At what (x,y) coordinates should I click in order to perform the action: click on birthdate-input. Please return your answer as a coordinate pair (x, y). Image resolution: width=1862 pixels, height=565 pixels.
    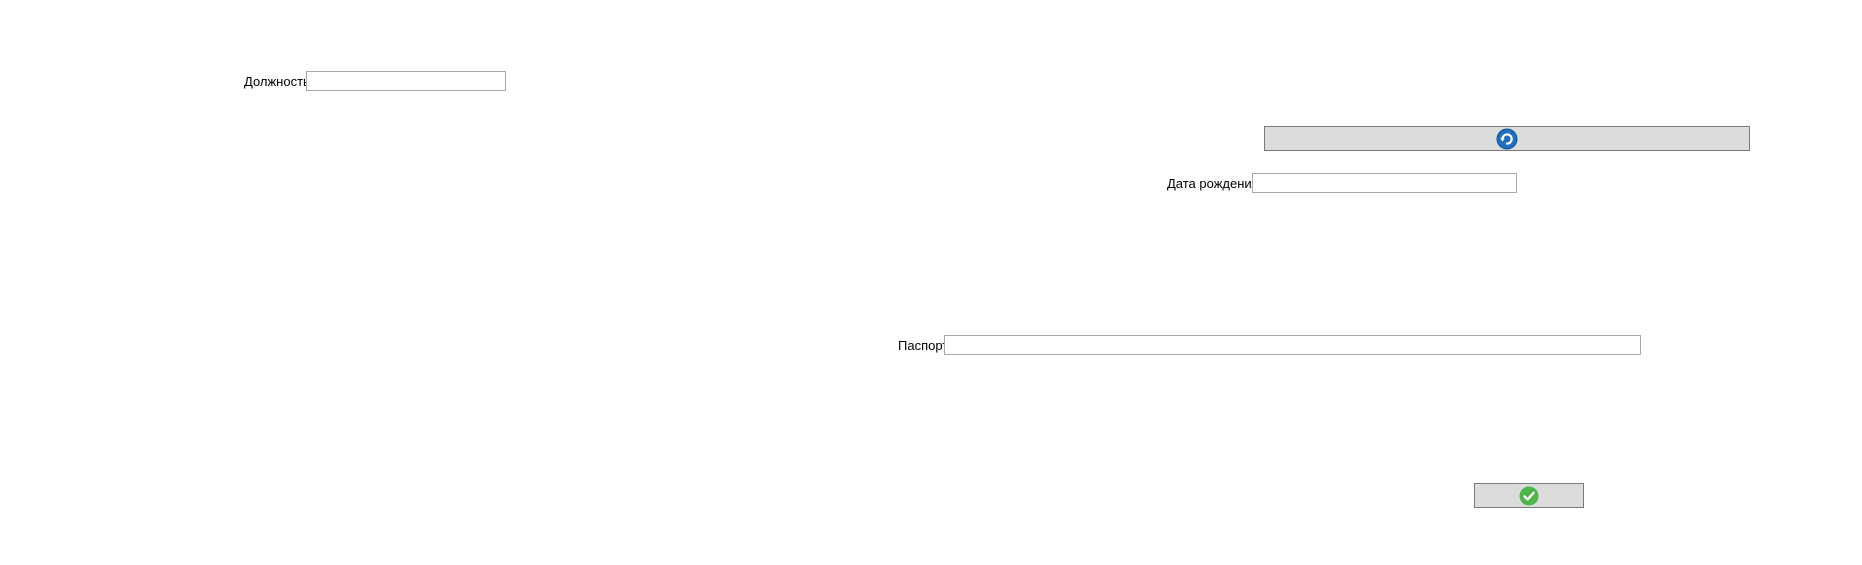
    Looking at the image, I should click on (1384, 183).